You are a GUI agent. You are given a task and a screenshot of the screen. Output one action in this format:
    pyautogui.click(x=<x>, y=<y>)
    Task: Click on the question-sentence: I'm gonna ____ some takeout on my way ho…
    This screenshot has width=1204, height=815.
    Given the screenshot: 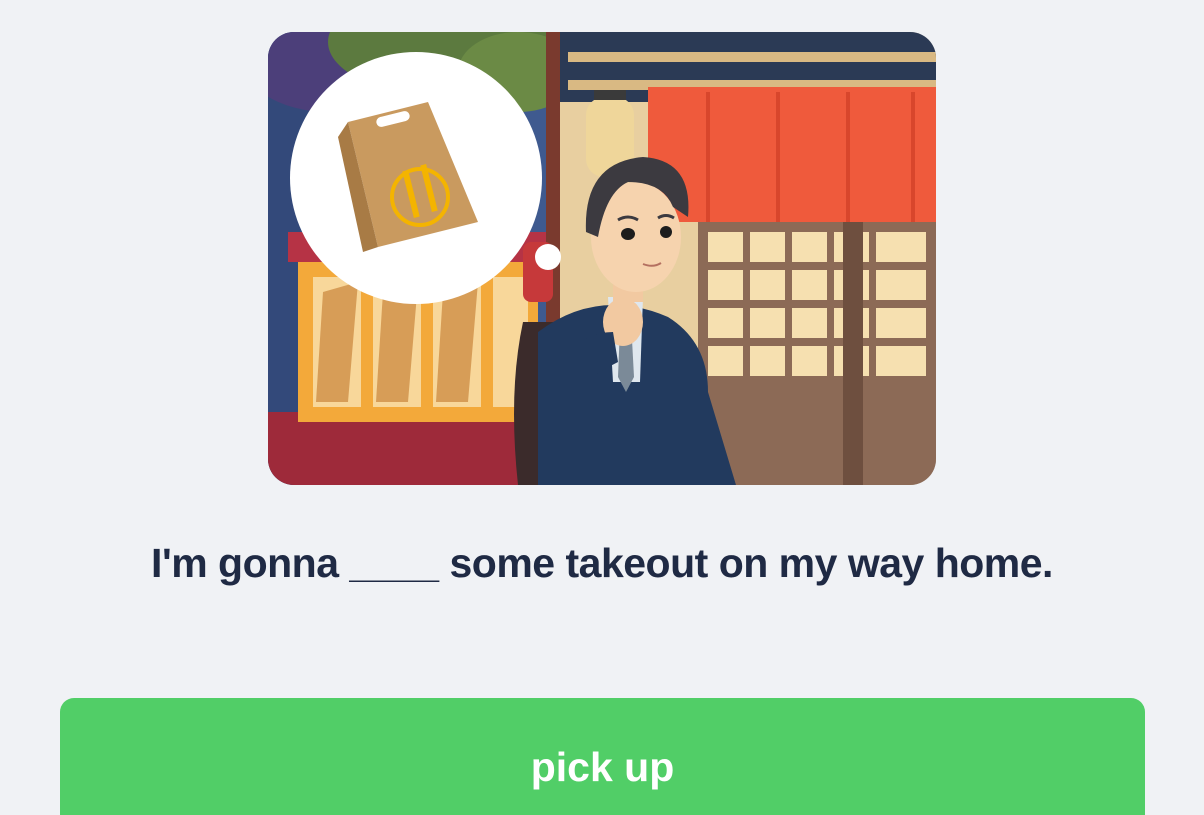 What is the action you would take?
    pyautogui.click(x=602, y=563)
    